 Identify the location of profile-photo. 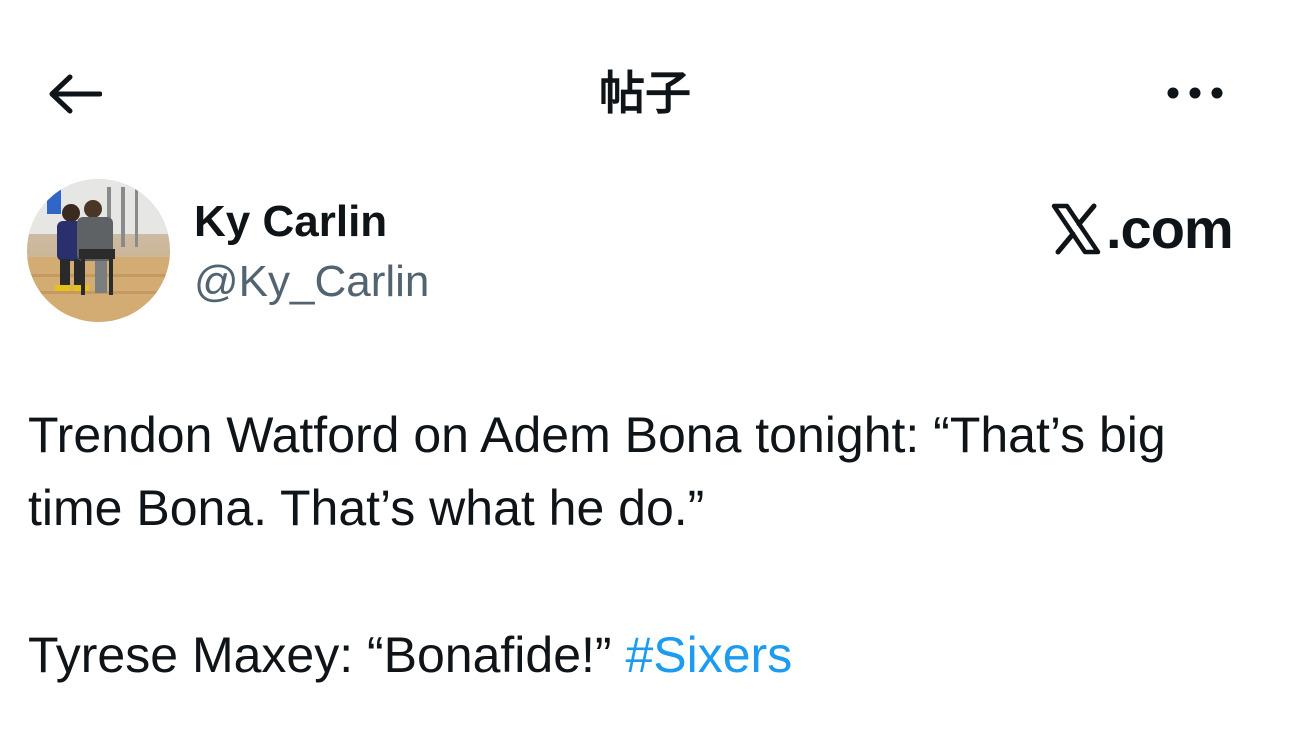
(98, 250).